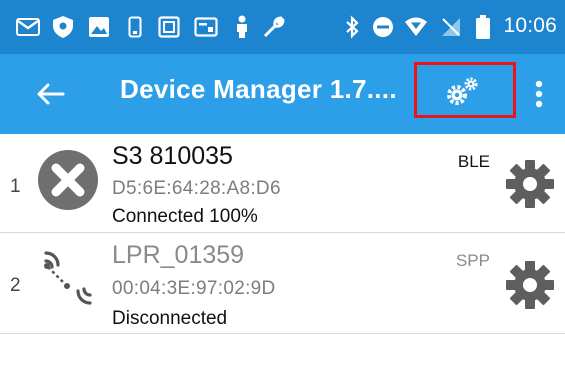 The height and width of the screenshot is (367, 565). What do you see at coordinates (206, 27) in the screenshot?
I see `cast-icon` at bounding box center [206, 27].